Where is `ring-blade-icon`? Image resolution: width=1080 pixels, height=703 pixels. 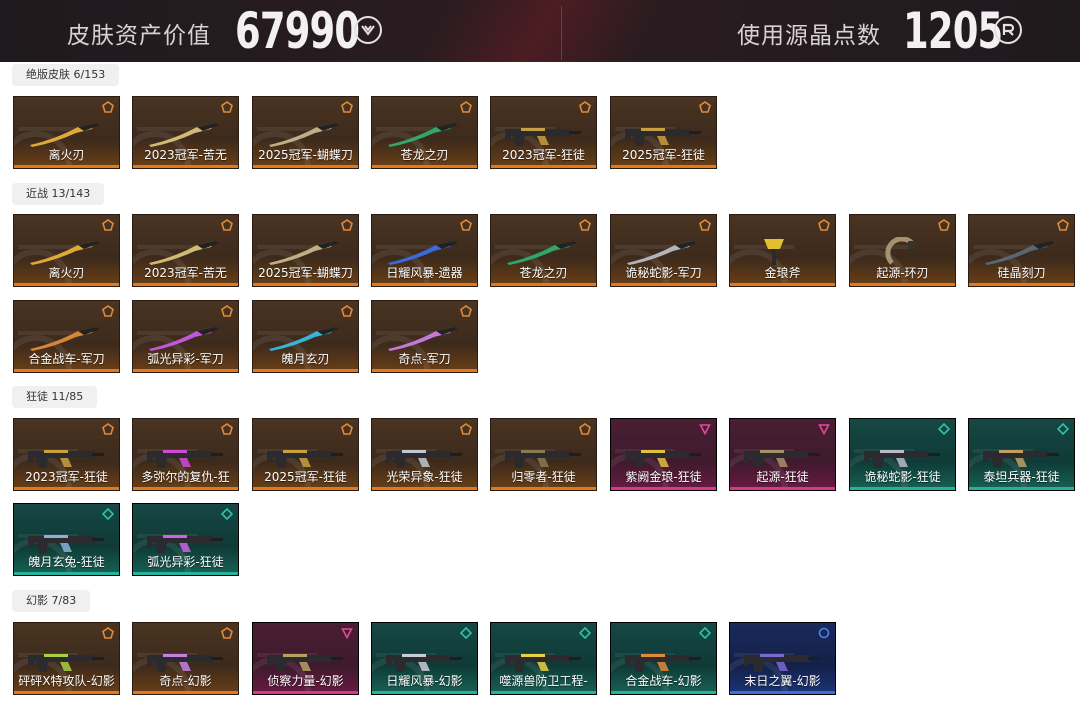 ring-blade-icon is located at coordinates (899, 251).